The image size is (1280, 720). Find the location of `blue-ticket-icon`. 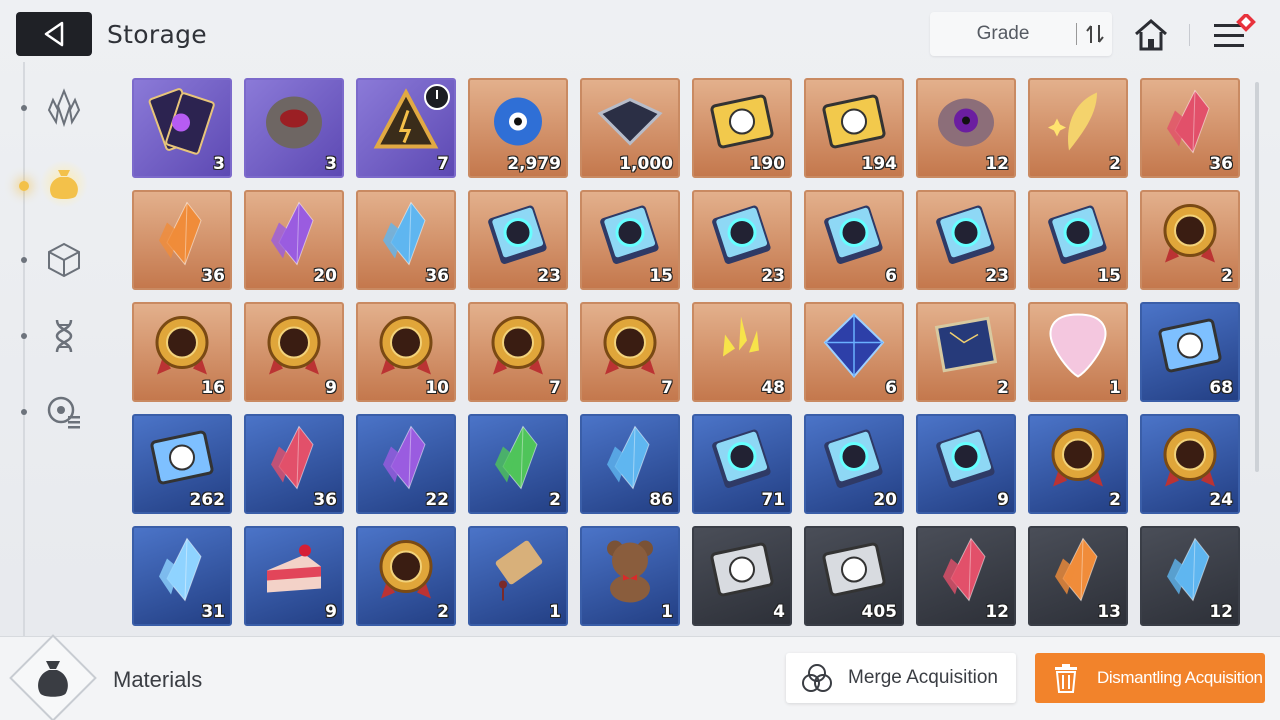

blue-ticket-icon is located at coordinates (1190, 348).